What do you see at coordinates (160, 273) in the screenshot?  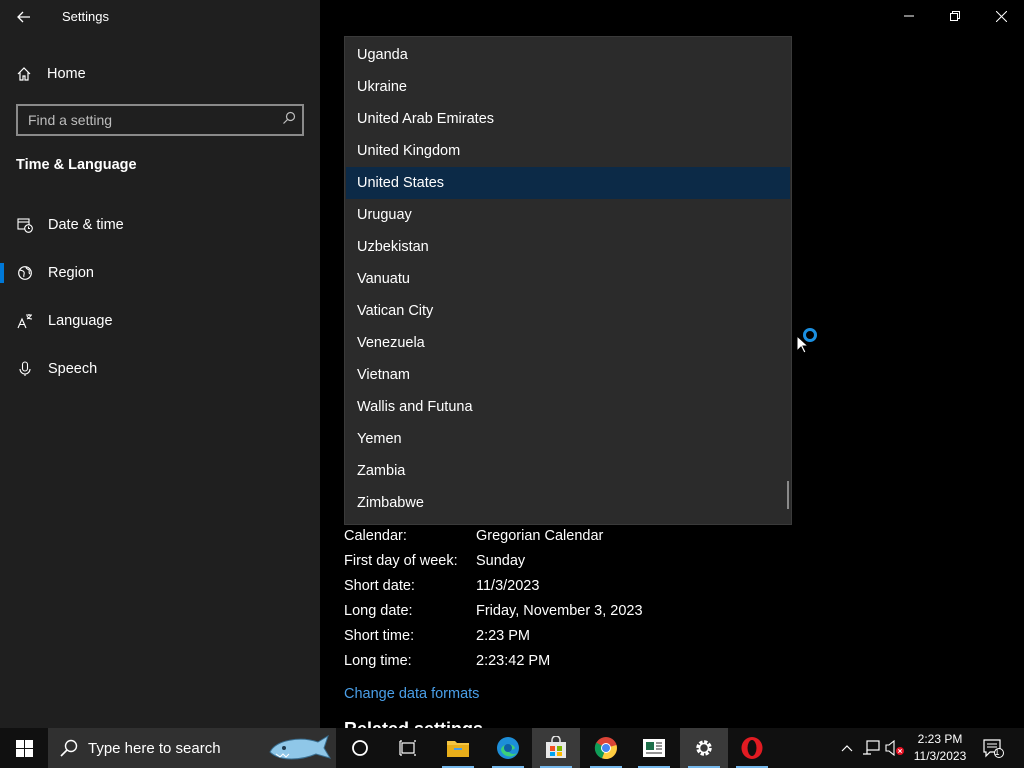 I see `sidebar-item-region: Region` at bounding box center [160, 273].